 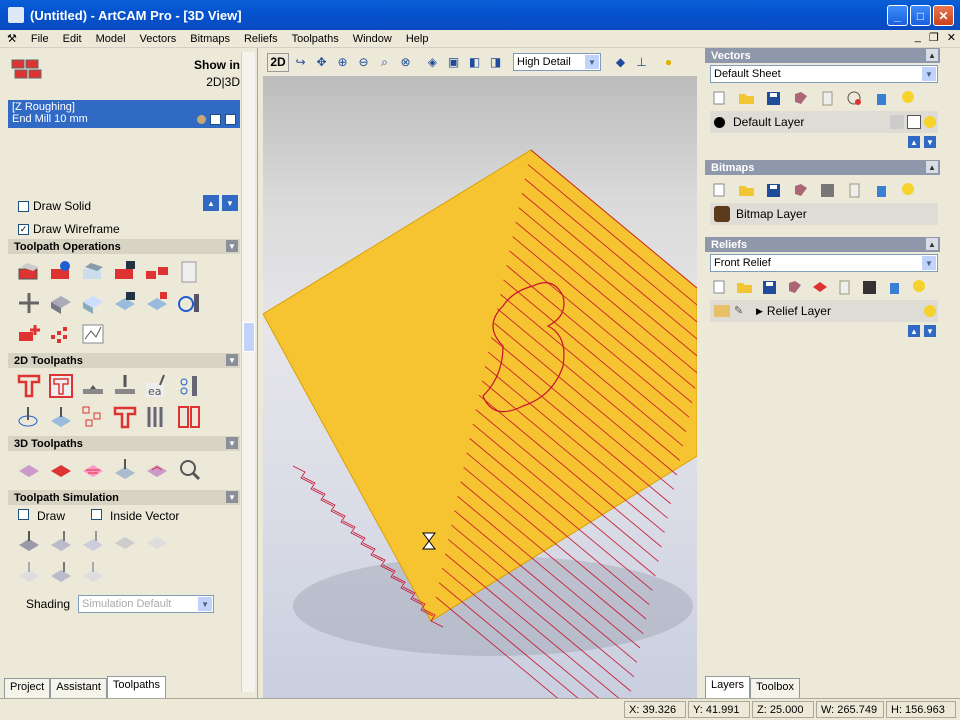 I want to click on area-clearance-icon, so click(x=61, y=386).